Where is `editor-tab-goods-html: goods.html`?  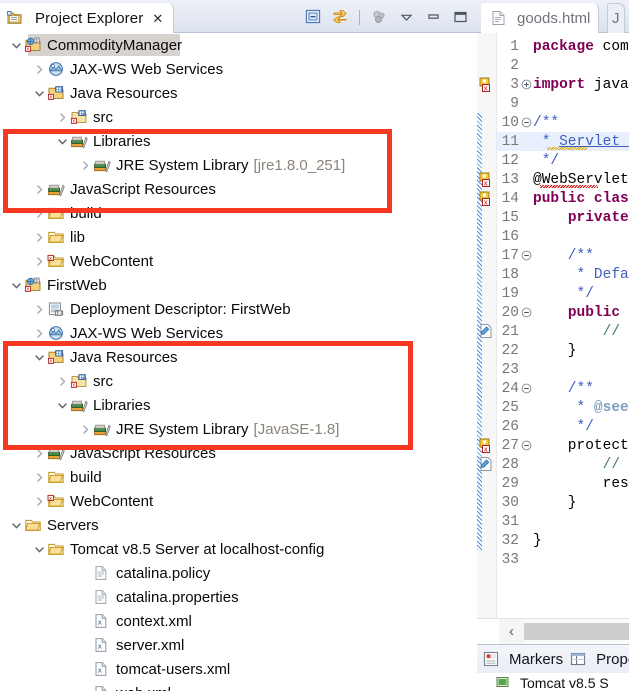 editor-tab-goods-html: goods.html is located at coordinates (540, 18).